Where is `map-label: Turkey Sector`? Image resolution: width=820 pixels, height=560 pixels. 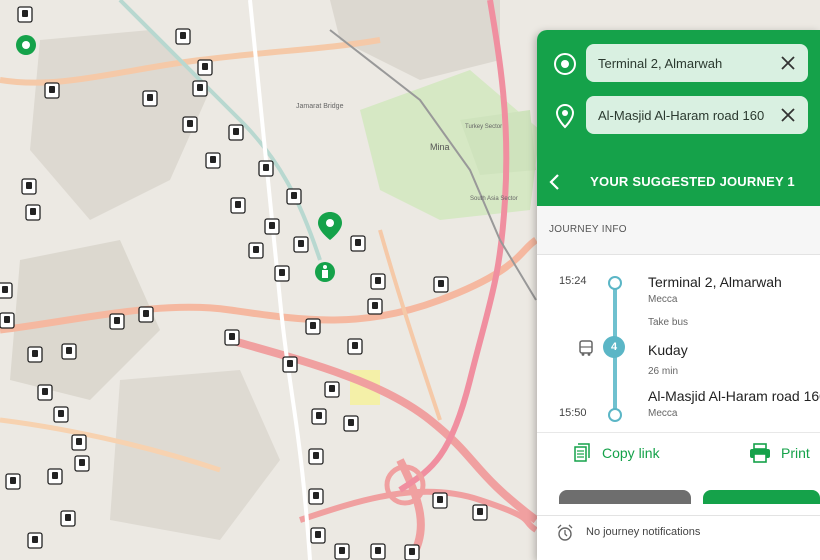
map-label: Turkey Sector is located at coordinates (483, 127).